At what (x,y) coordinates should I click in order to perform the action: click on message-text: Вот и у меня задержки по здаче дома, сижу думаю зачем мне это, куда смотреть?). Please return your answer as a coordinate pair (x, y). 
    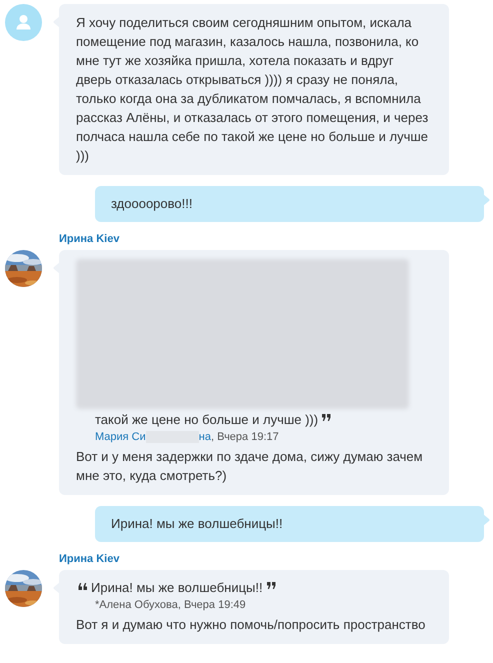
    Looking at the image, I should click on (250, 466).